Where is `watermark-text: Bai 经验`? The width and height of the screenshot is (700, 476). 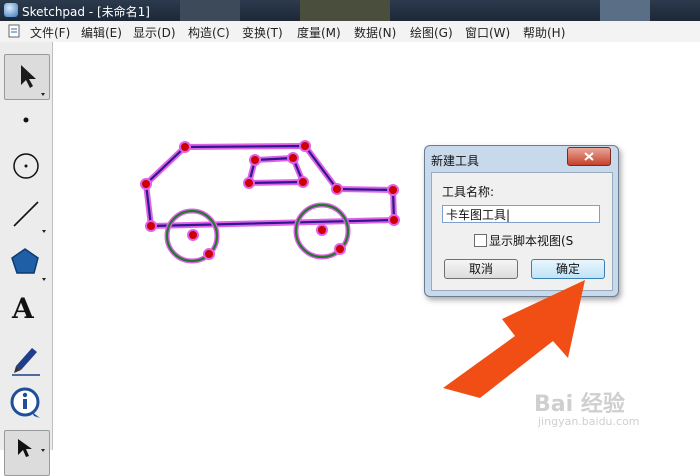
watermark-text: Bai 经验 is located at coordinates (579, 404).